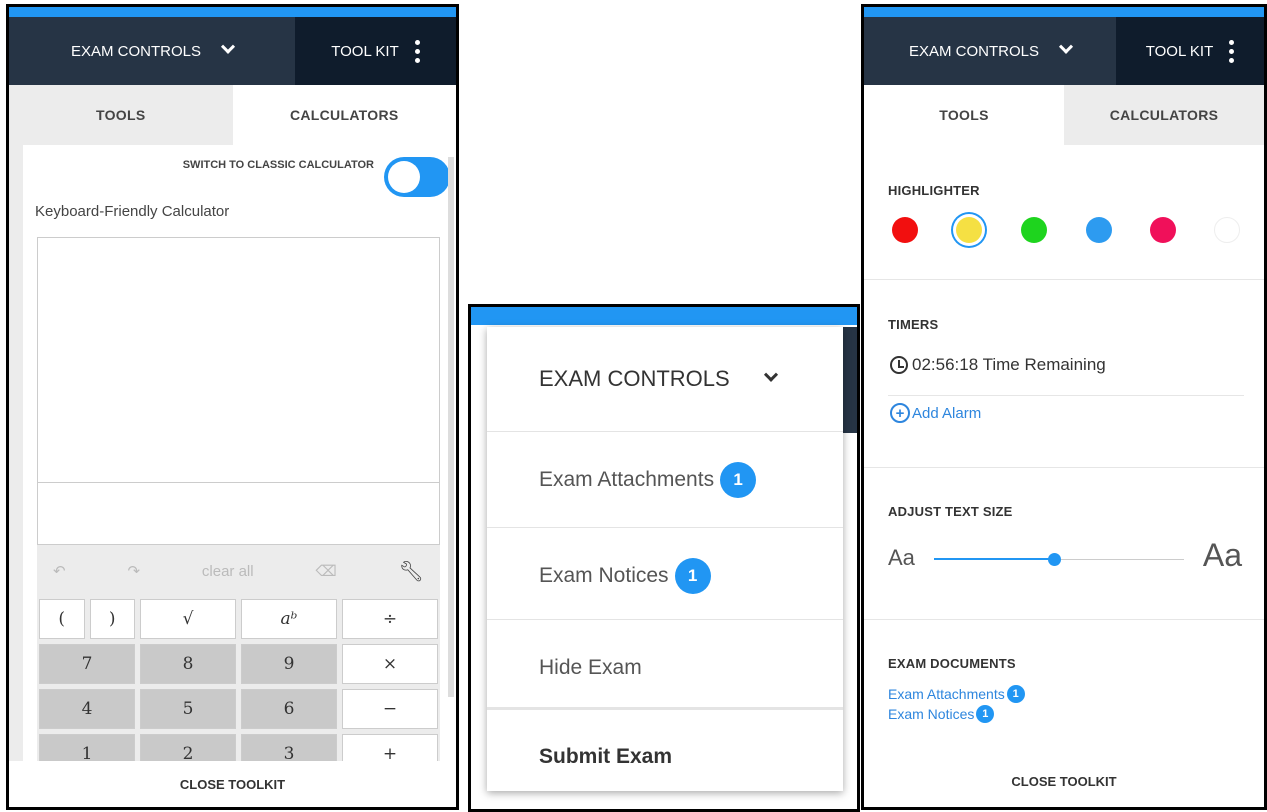  What do you see at coordinates (59, 571) in the screenshot?
I see `undo-icon: ↶` at bounding box center [59, 571].